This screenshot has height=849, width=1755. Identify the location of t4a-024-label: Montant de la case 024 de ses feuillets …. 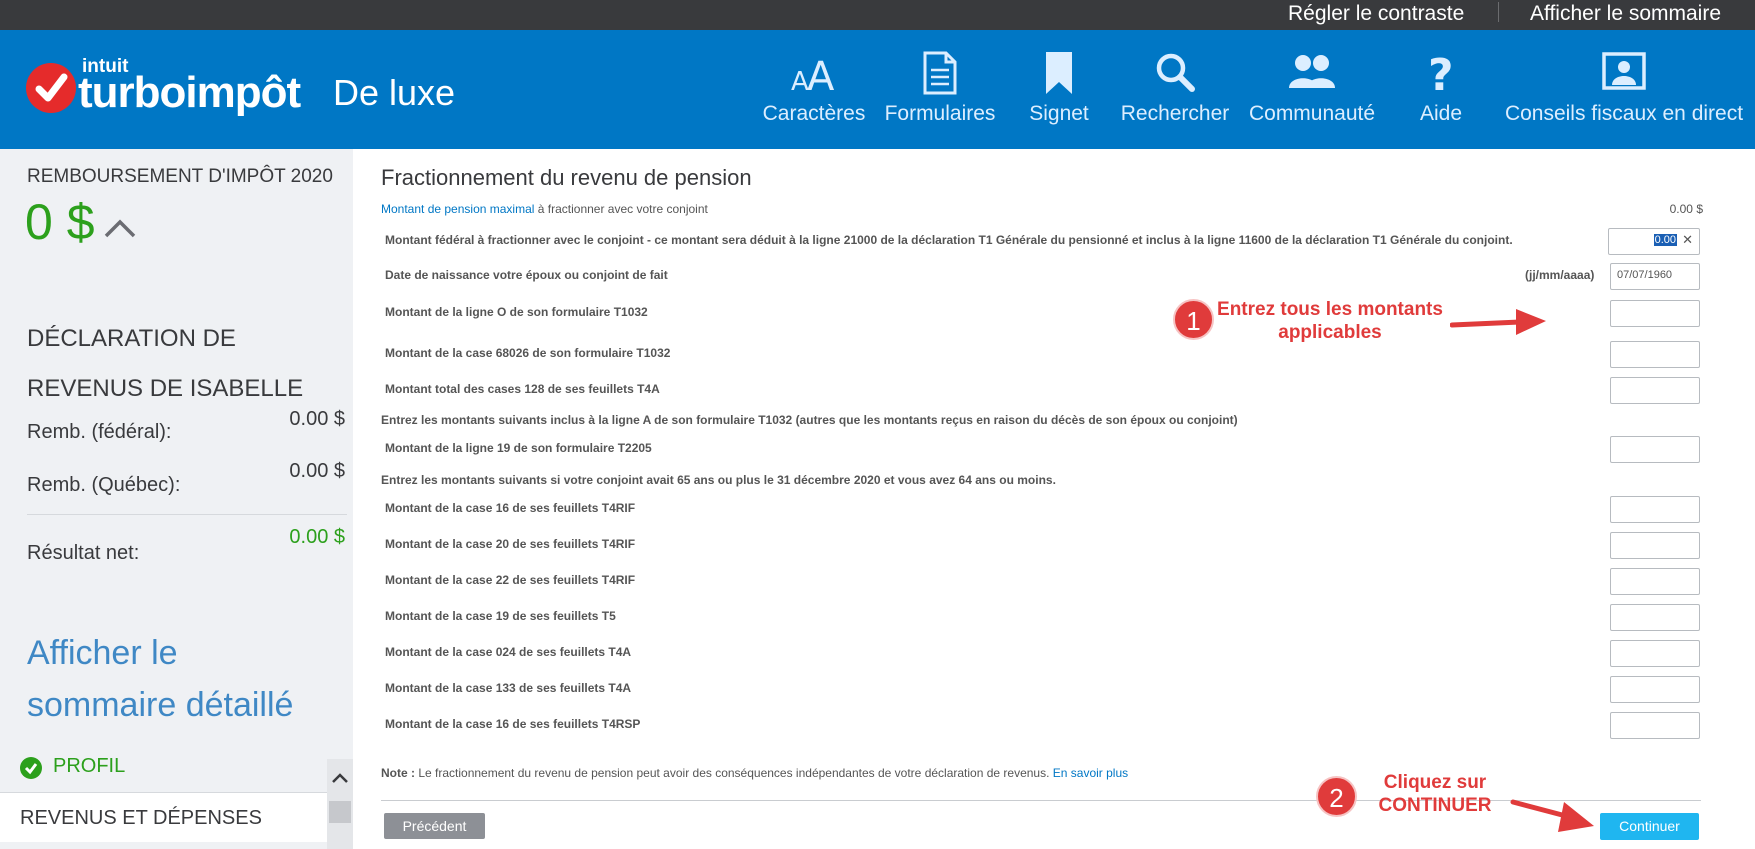
(508, 652).